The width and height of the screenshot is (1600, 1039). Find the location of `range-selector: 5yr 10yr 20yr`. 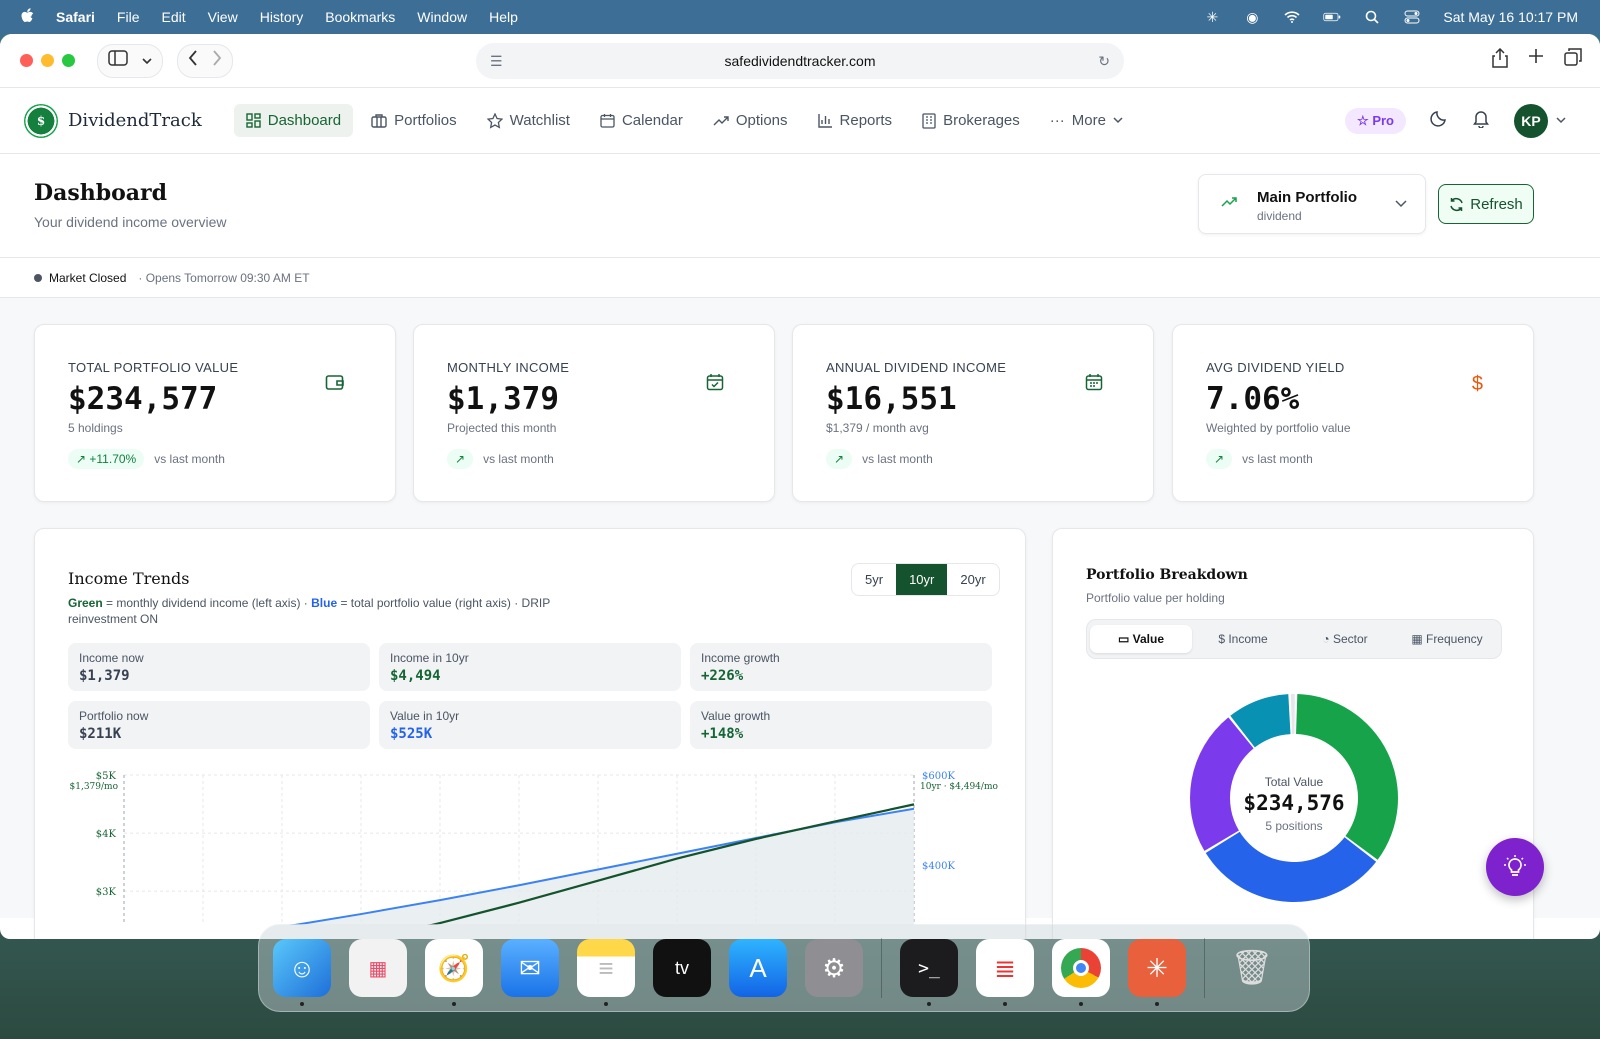

range-selector: 5yr 10yr 20yr is located at coordinates (925, 579).